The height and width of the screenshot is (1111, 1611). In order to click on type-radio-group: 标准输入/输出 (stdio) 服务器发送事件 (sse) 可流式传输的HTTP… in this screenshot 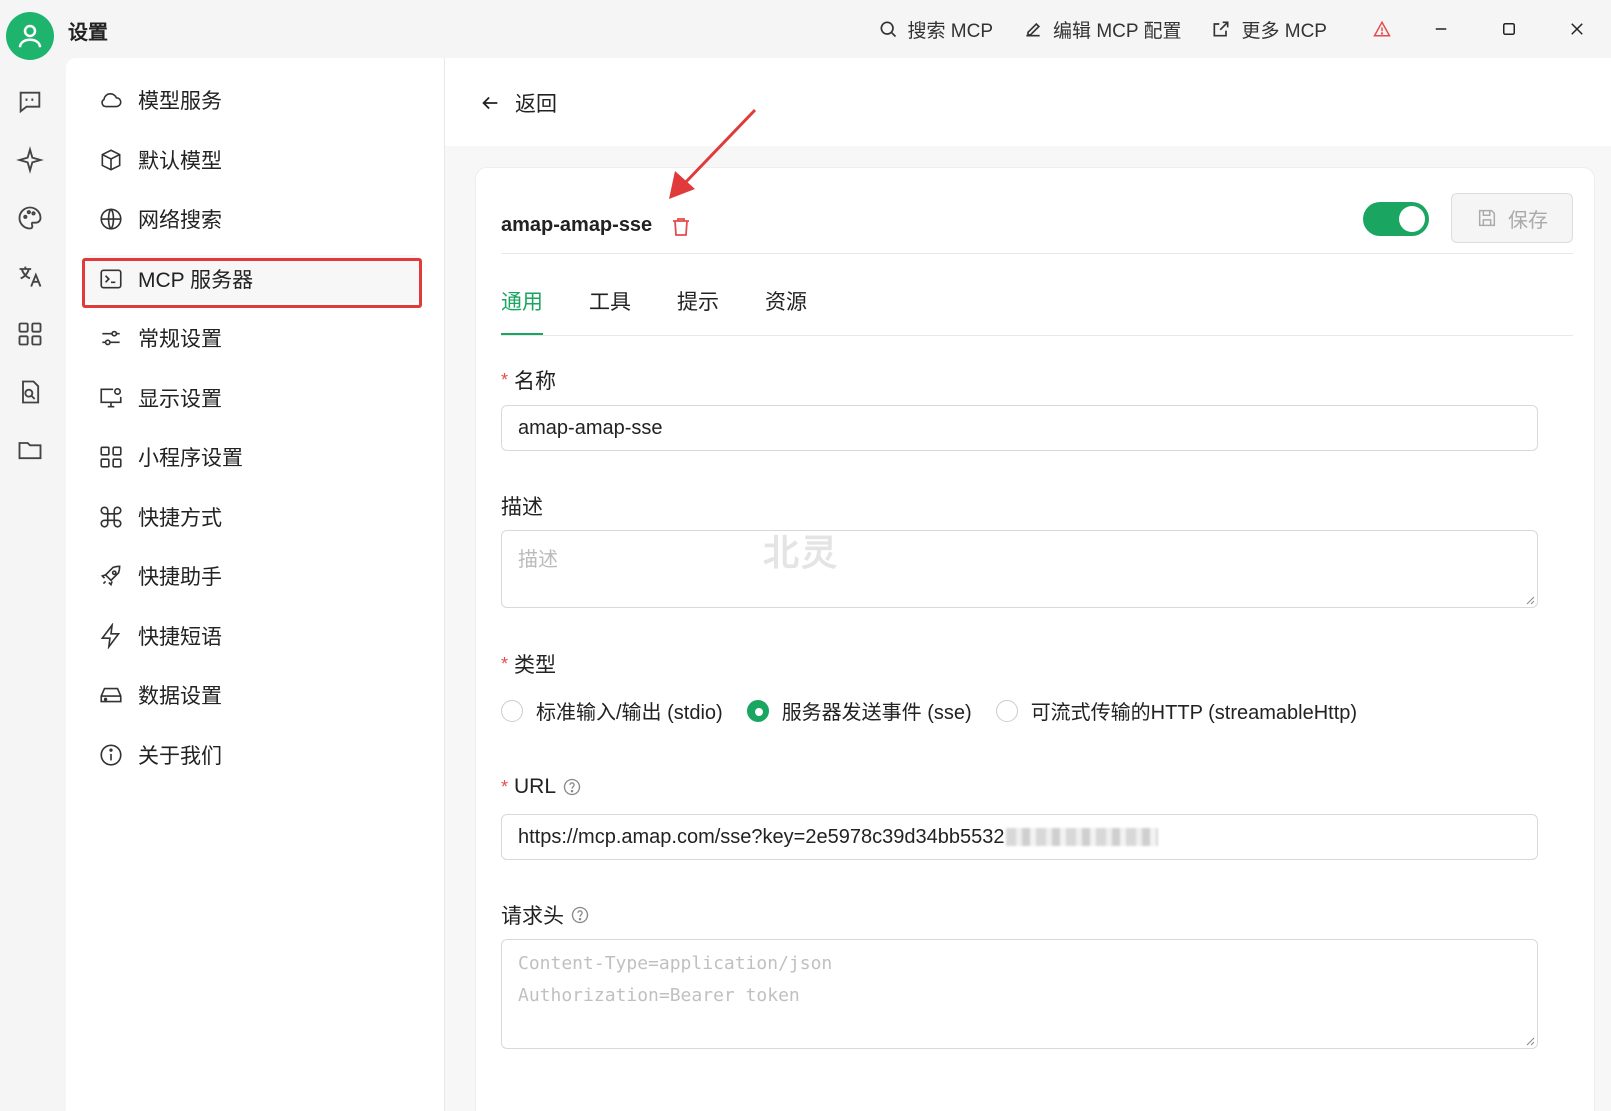, I will do `click(941, 710)`.